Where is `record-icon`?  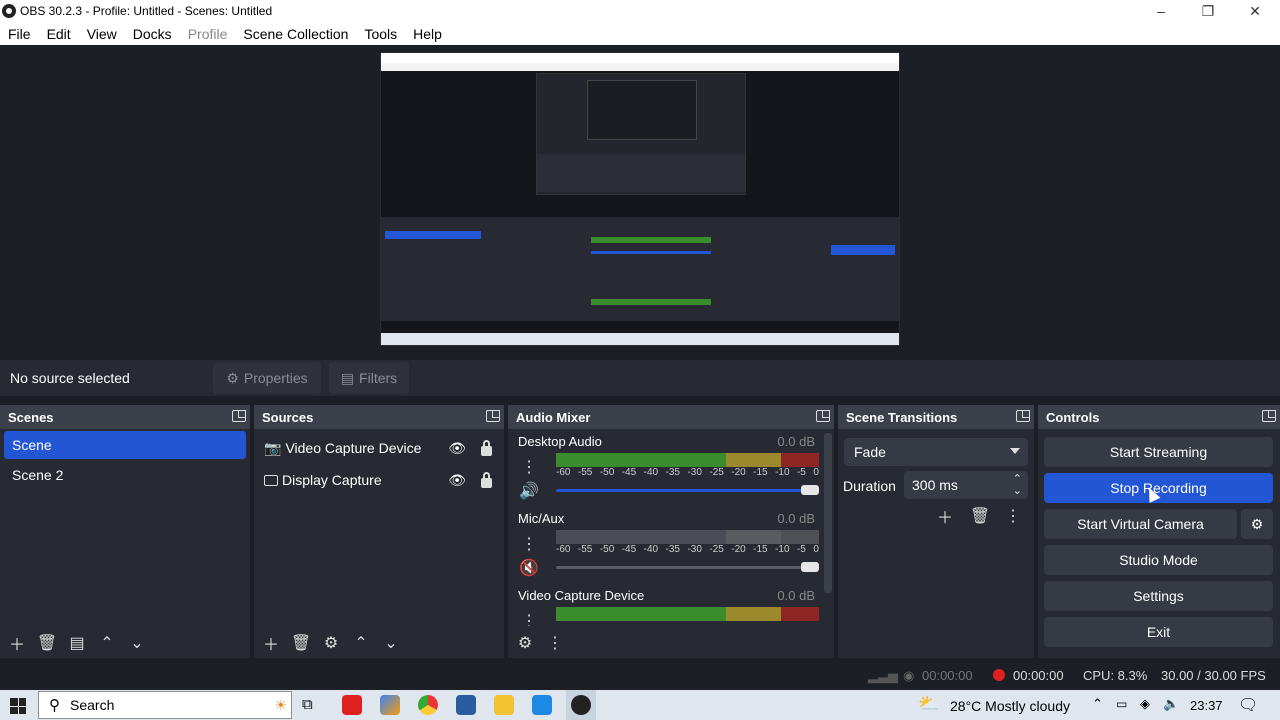 record-icon is located at coordinates (999, 675).